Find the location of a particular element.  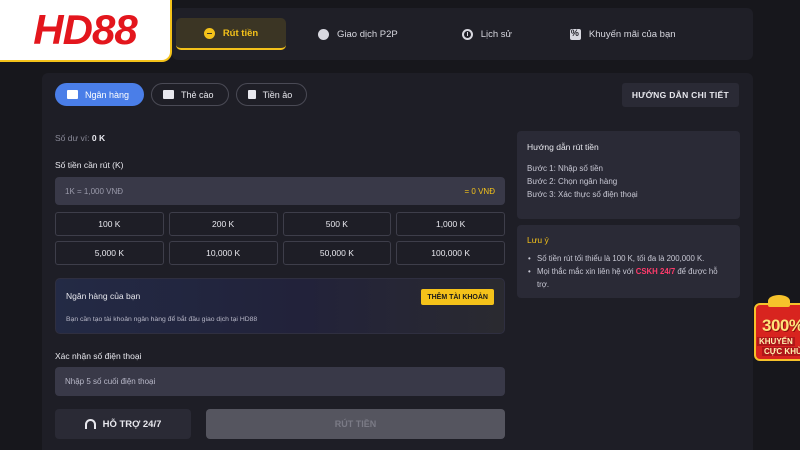

support-button: HỖ TRỢ 24/7 is located at coordinates (123, 424).